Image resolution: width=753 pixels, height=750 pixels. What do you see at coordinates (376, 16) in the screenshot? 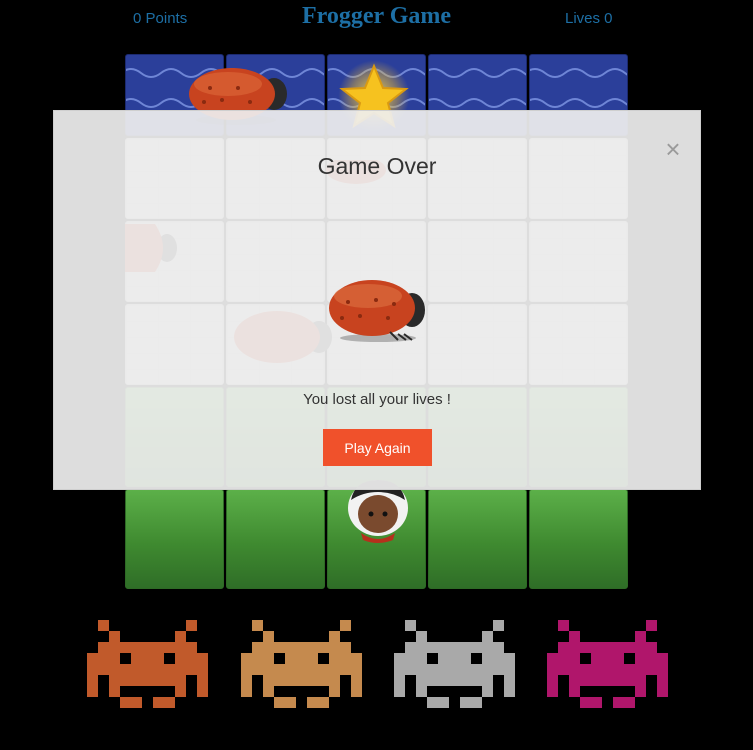
I see `game-title: Frogger Game` at bounding box center [376, 16].